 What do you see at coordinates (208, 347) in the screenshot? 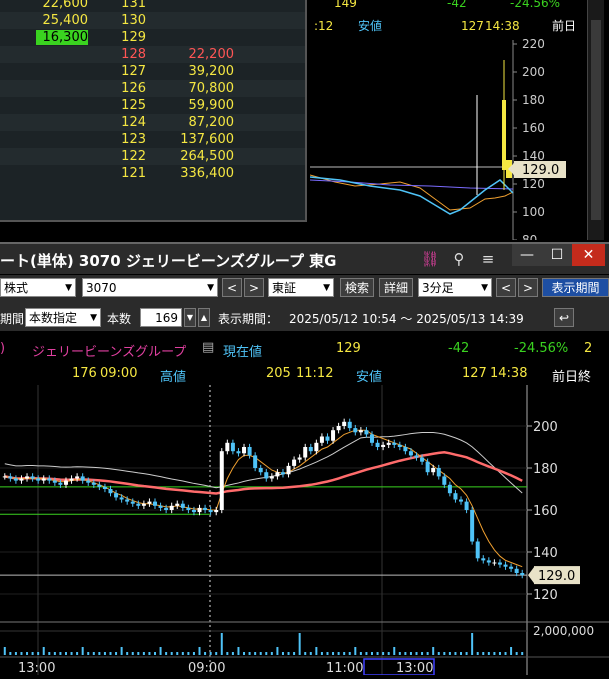
I see `document-icon: ▤` at bounding box center [208, 347].